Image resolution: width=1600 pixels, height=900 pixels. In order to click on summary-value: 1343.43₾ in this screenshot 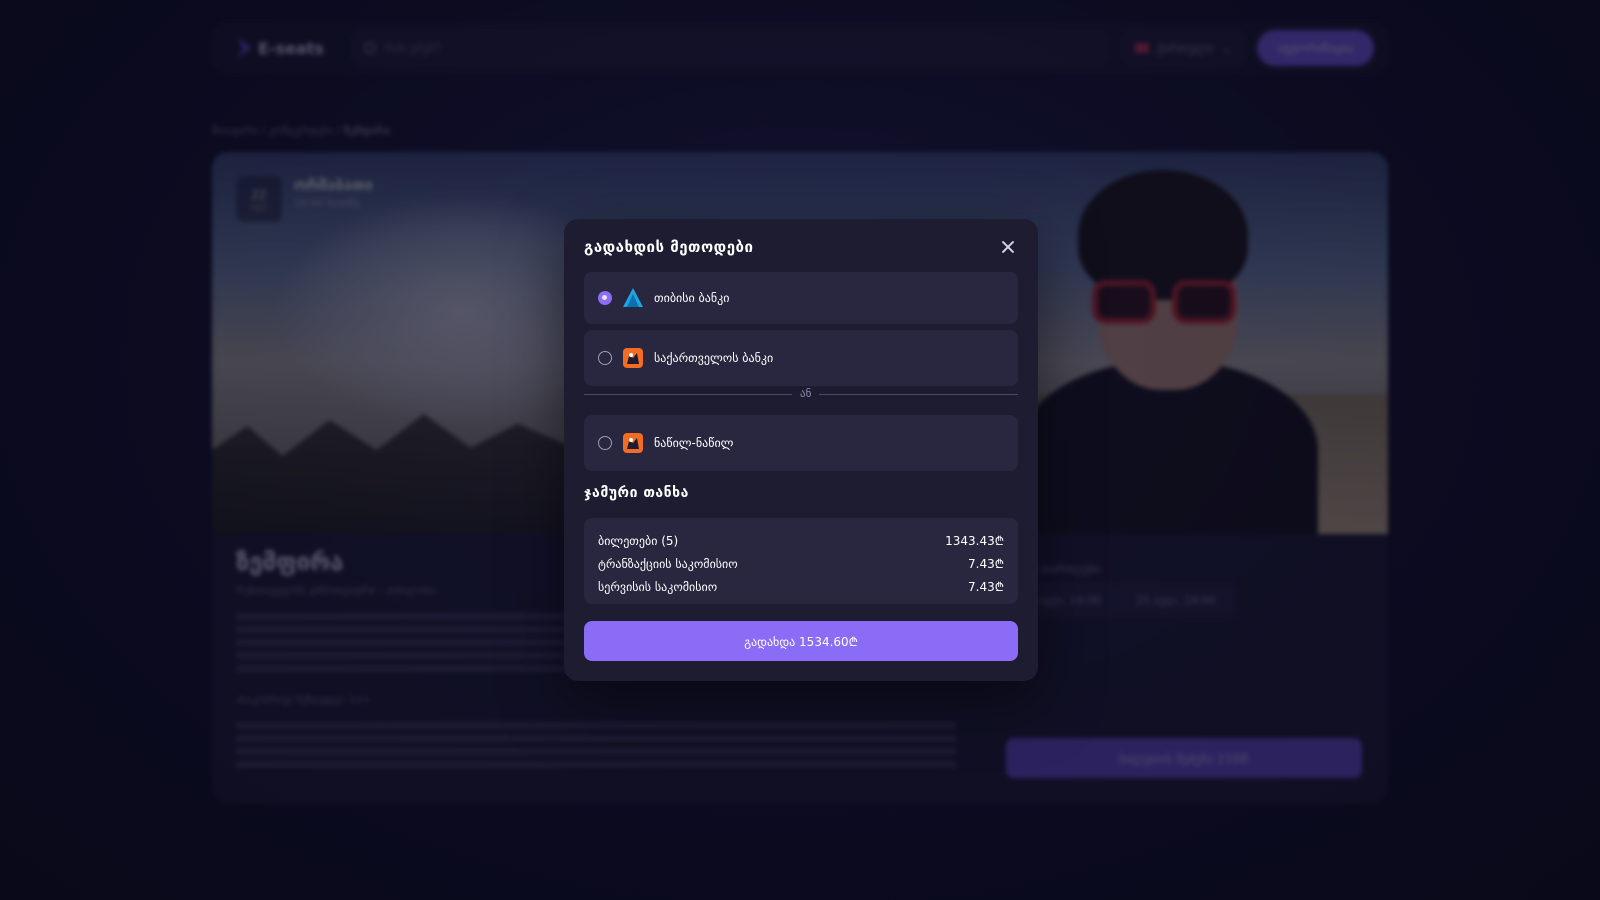, I will do `click(974, 541)`.